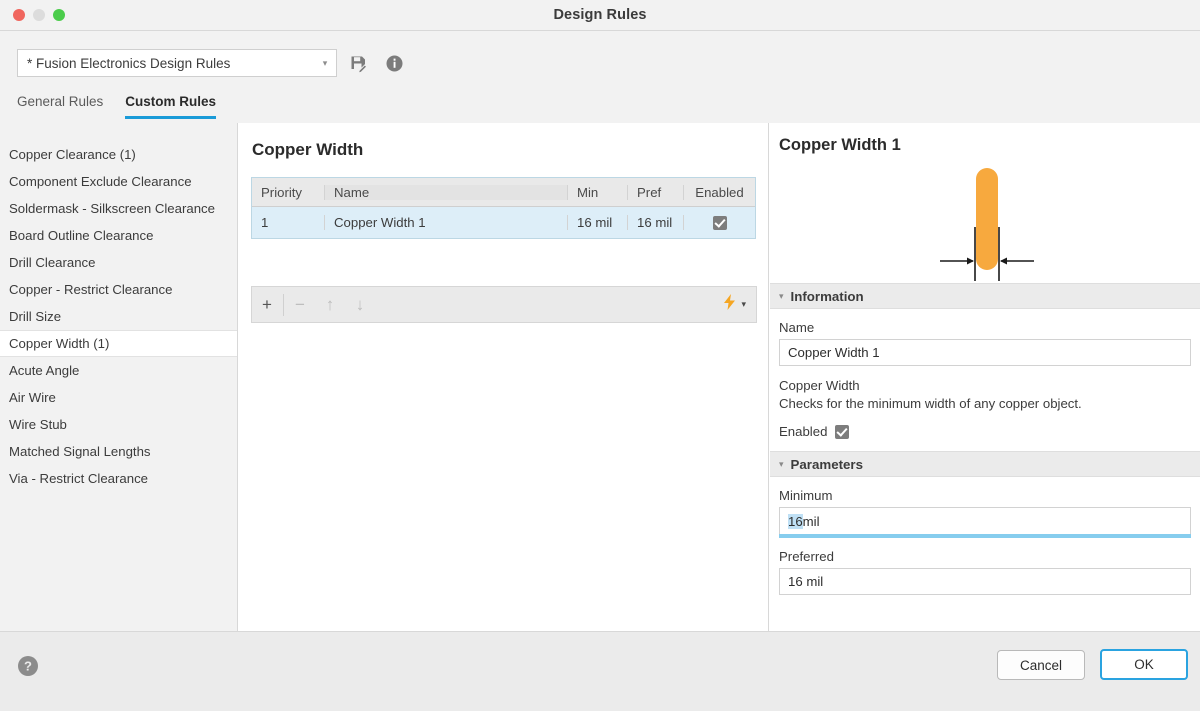 Image resolution: width=1200 pixels, height=711 pixels. What do you see at coordinates (118, 289) in the screenshot?
I see `sidebar-item-copper-restrict-clearance: Copper - Restrict Clearance` at bounding box center [118, 289].